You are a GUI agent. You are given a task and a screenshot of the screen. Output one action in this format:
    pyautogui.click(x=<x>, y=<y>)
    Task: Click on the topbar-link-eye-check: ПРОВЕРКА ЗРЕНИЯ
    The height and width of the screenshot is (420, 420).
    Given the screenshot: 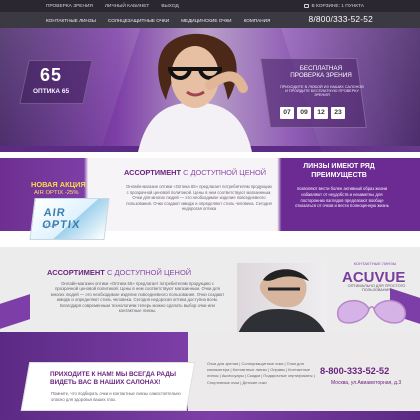 What is the action you would take?
    pyautogui.click(x=69, y=6)
    